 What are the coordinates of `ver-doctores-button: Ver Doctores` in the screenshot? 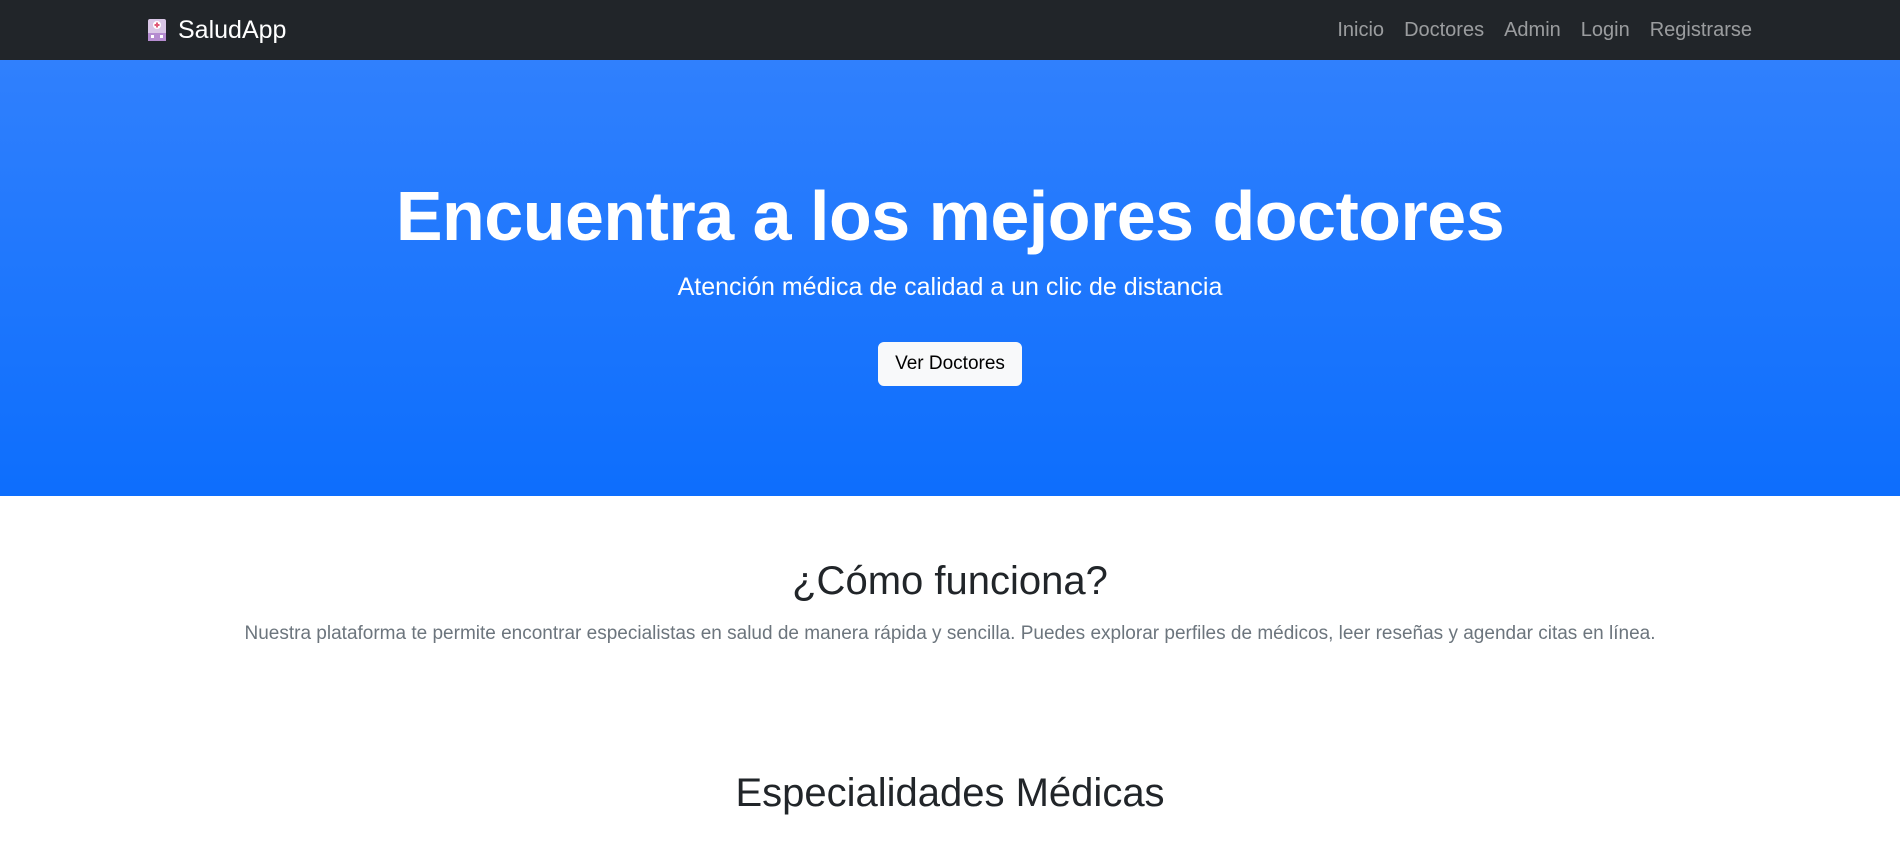 It's located at (950, 364).